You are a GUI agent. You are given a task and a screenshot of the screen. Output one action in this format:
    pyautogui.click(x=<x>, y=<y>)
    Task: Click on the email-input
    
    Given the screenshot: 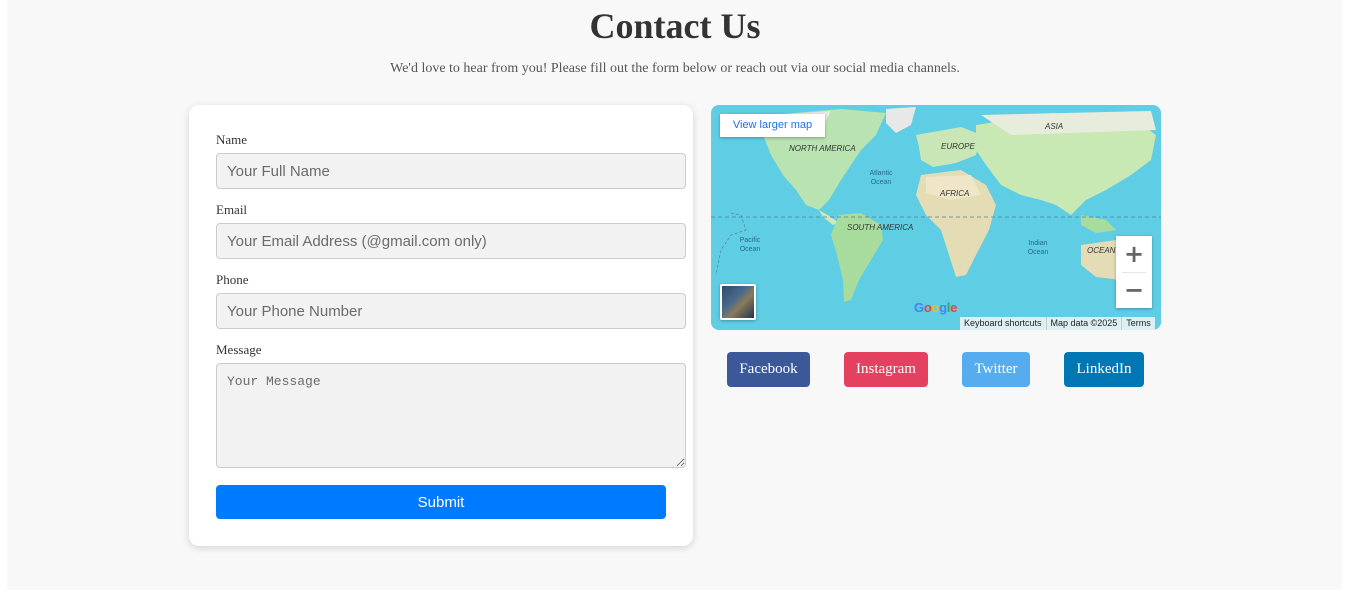 What is the action you would take?
    pyautogui.click(x=451, y=241)
    